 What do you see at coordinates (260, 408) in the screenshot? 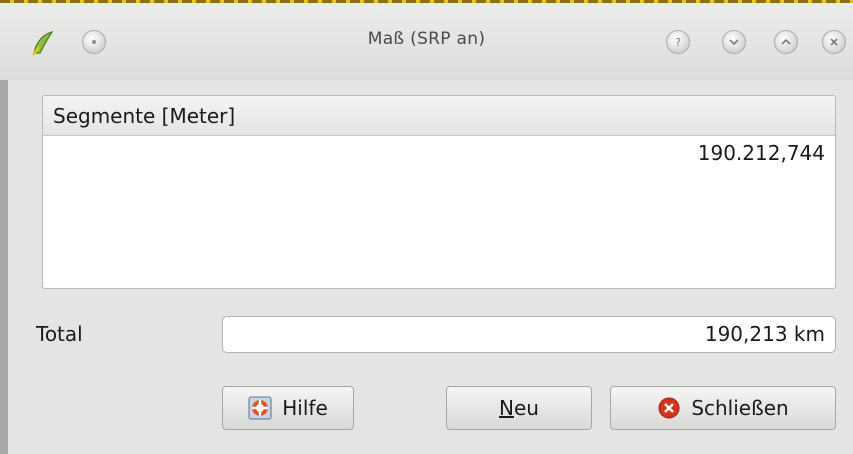
I see `lifebuoy-icon` at bounding box center [260, 408].